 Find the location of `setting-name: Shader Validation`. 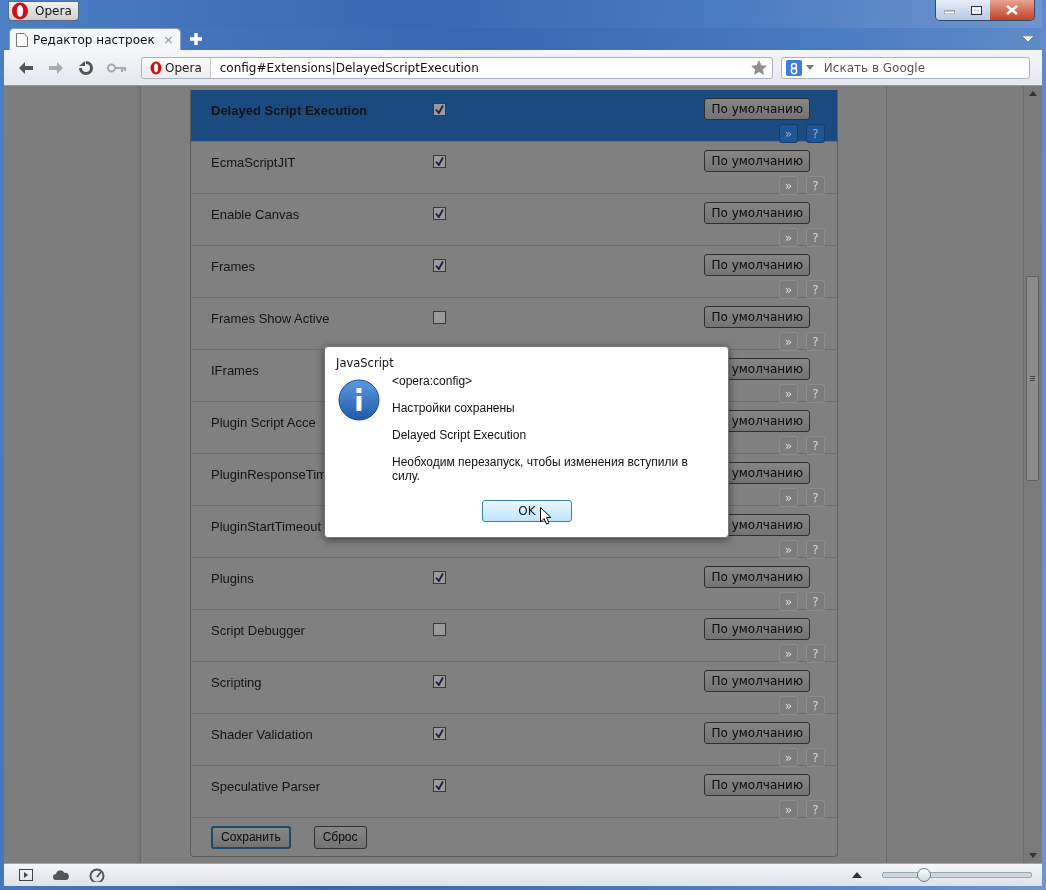

setting-name: Shader Validation is located at coordinates (262, 734).